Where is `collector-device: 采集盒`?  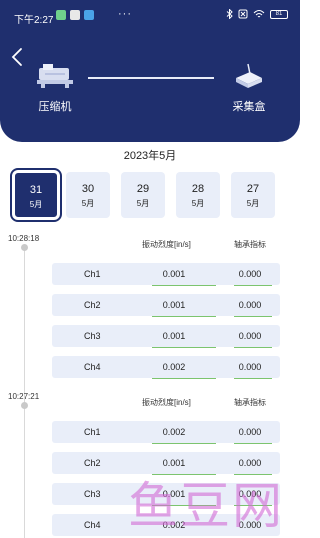
collector-device: 采集盒 is located at coordinates (249, 88).